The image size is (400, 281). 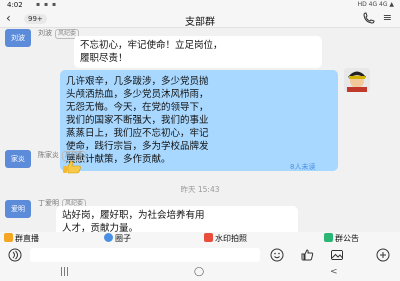 What do you see at coordinates (200, 5) in the screenshot?
I see `status-bar: 4:02 ▪ ▪ ▪ HD 4G 4G ▲` at bounding box center [200, 5].